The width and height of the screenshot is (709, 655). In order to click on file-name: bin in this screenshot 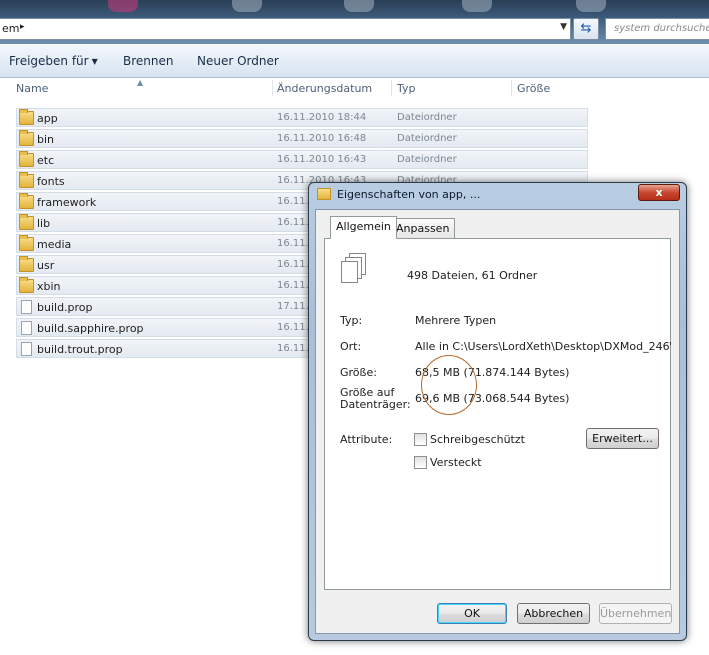, I will do `click(46, 139)`.